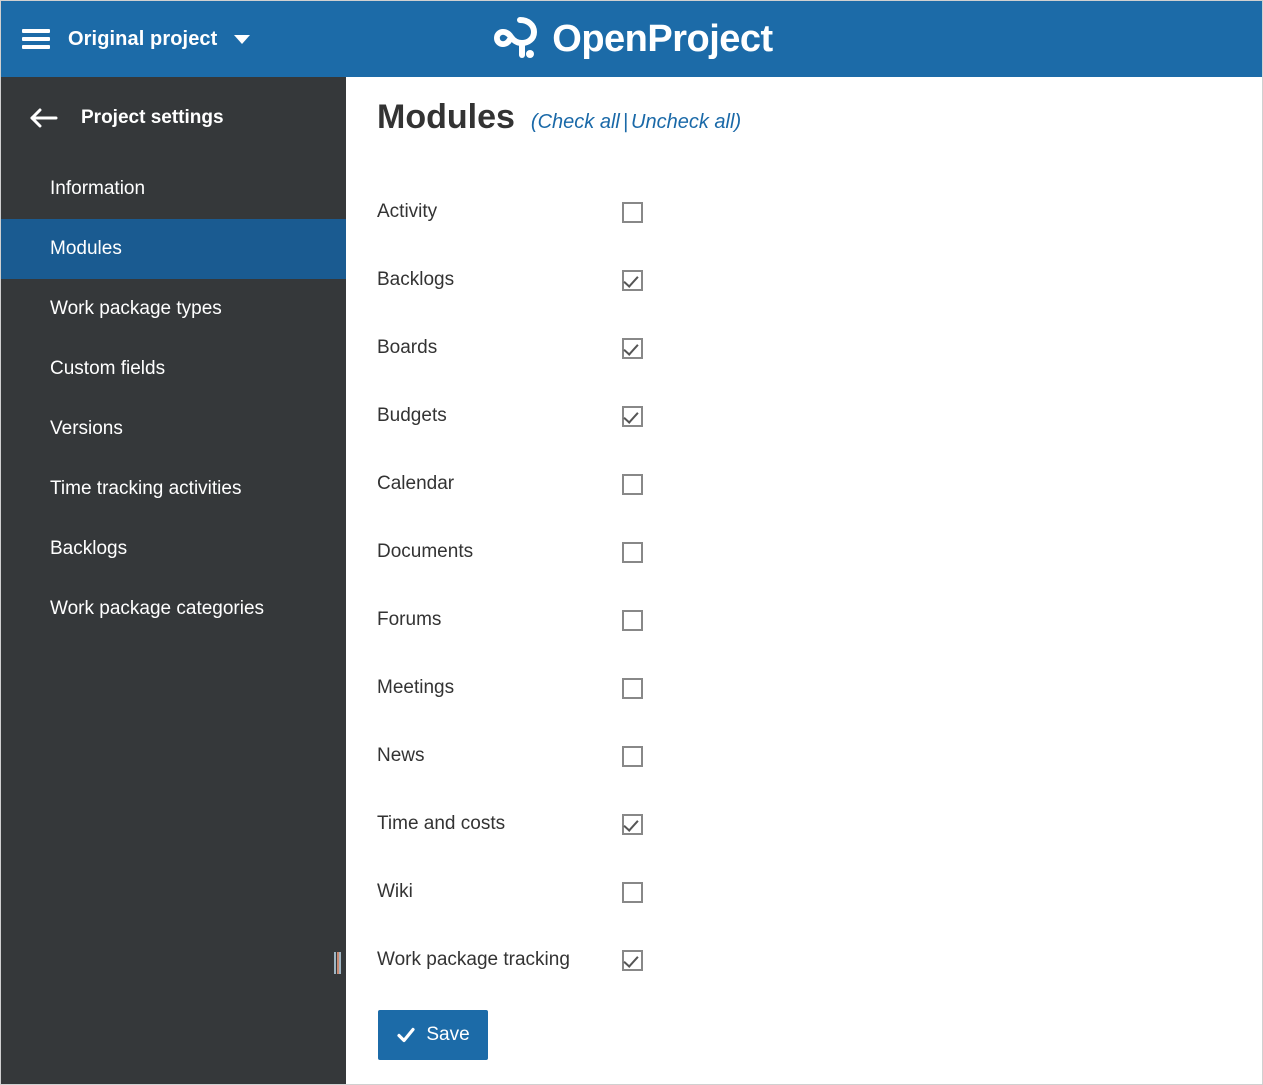  I want to click on page-header: Modules (Check all | Uncheck all), so click(804, 106).